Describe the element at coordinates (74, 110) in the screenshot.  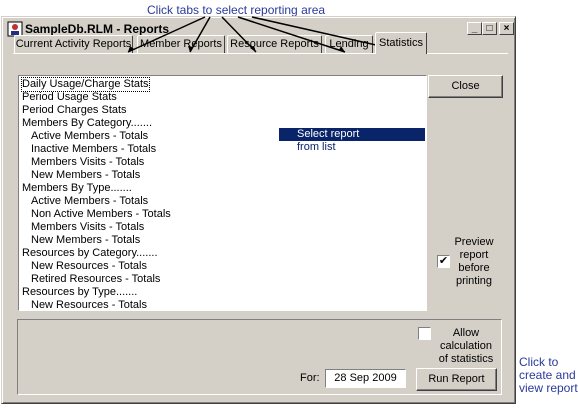
I see `list-item: Period Charges Stats` at that location.